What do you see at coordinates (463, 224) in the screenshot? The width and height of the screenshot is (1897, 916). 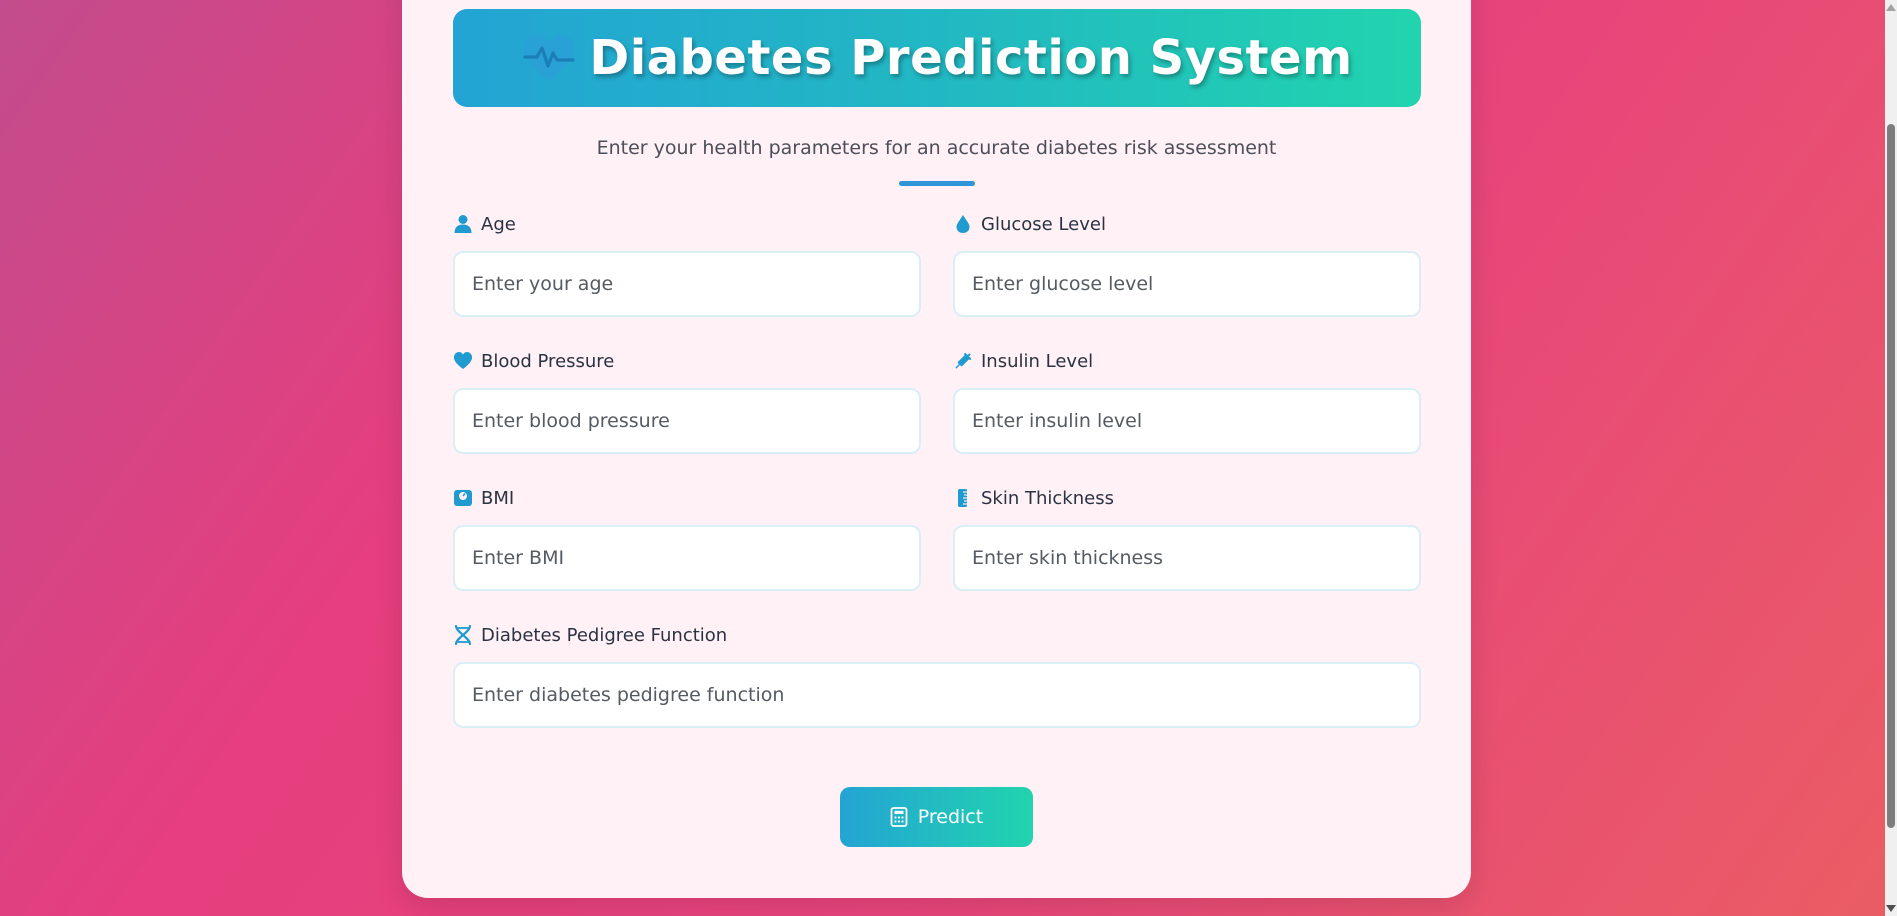 I see `user-icon` at bounding box center [463, 224].